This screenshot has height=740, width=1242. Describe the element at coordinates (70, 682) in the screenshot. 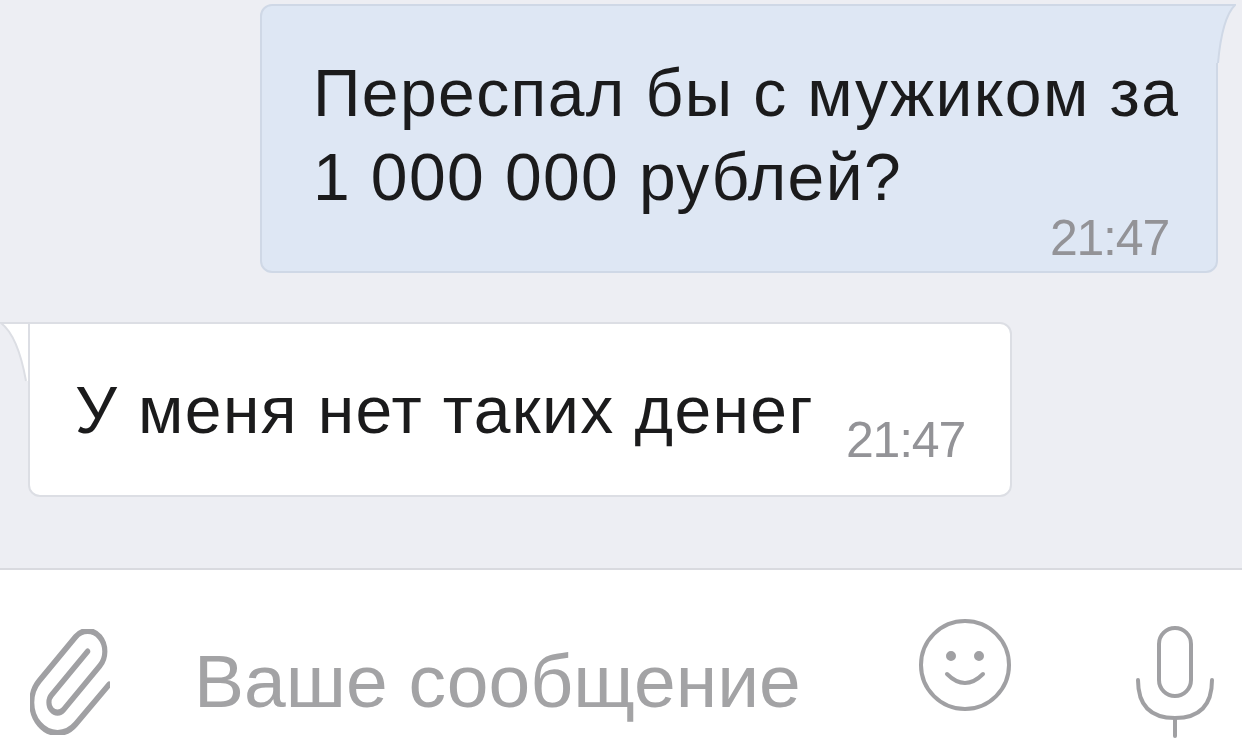

I see `paperclip-icon` at that location.